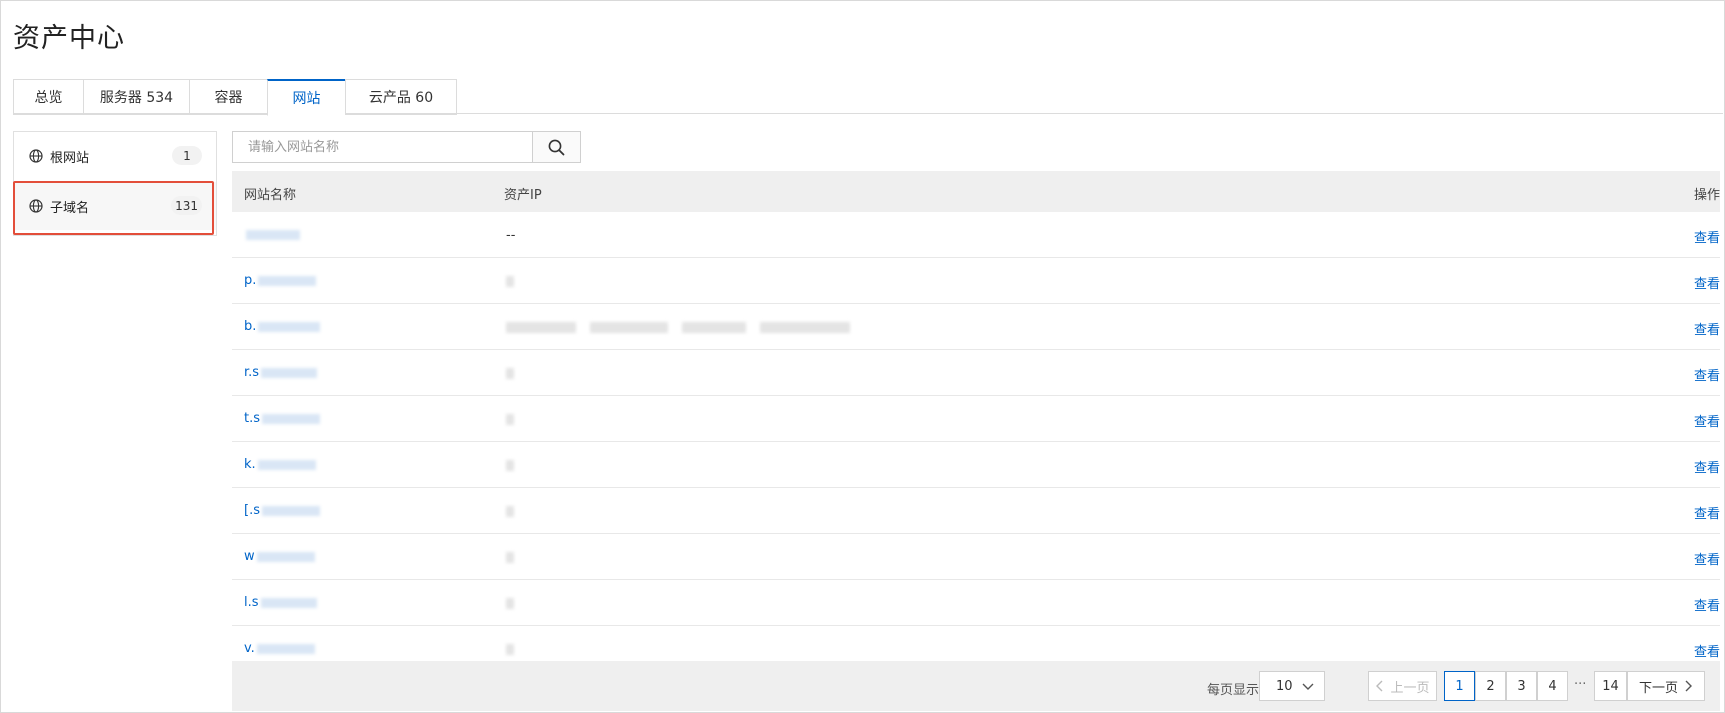 The height and width of the screenshot is (713, 1725). What do you see at coordinates (382, 147) in the screenshot?
I see `search-input` at bounding box center [382, 147].